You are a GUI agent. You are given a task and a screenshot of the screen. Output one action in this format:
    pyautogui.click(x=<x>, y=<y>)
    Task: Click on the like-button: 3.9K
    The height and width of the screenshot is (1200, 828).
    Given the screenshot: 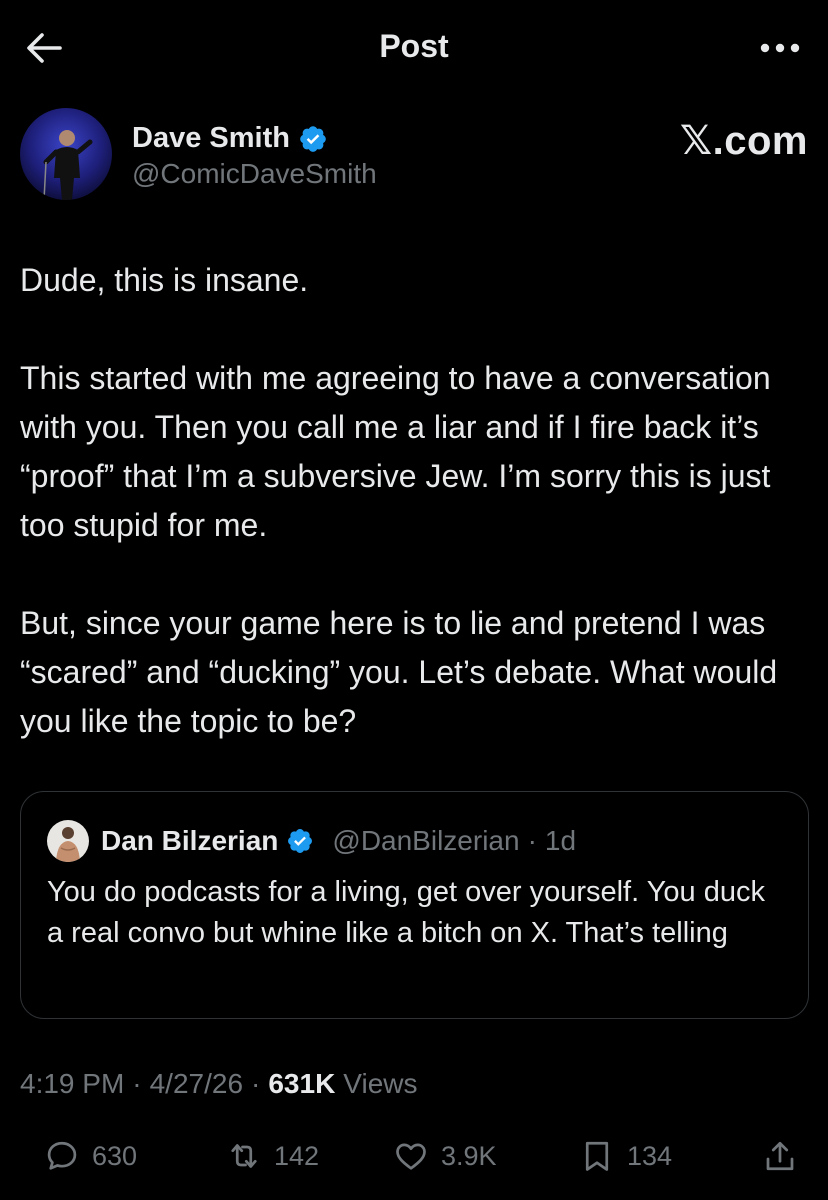 What is the action you would take?
    pyautogui.click(x=445, y=1156)
    